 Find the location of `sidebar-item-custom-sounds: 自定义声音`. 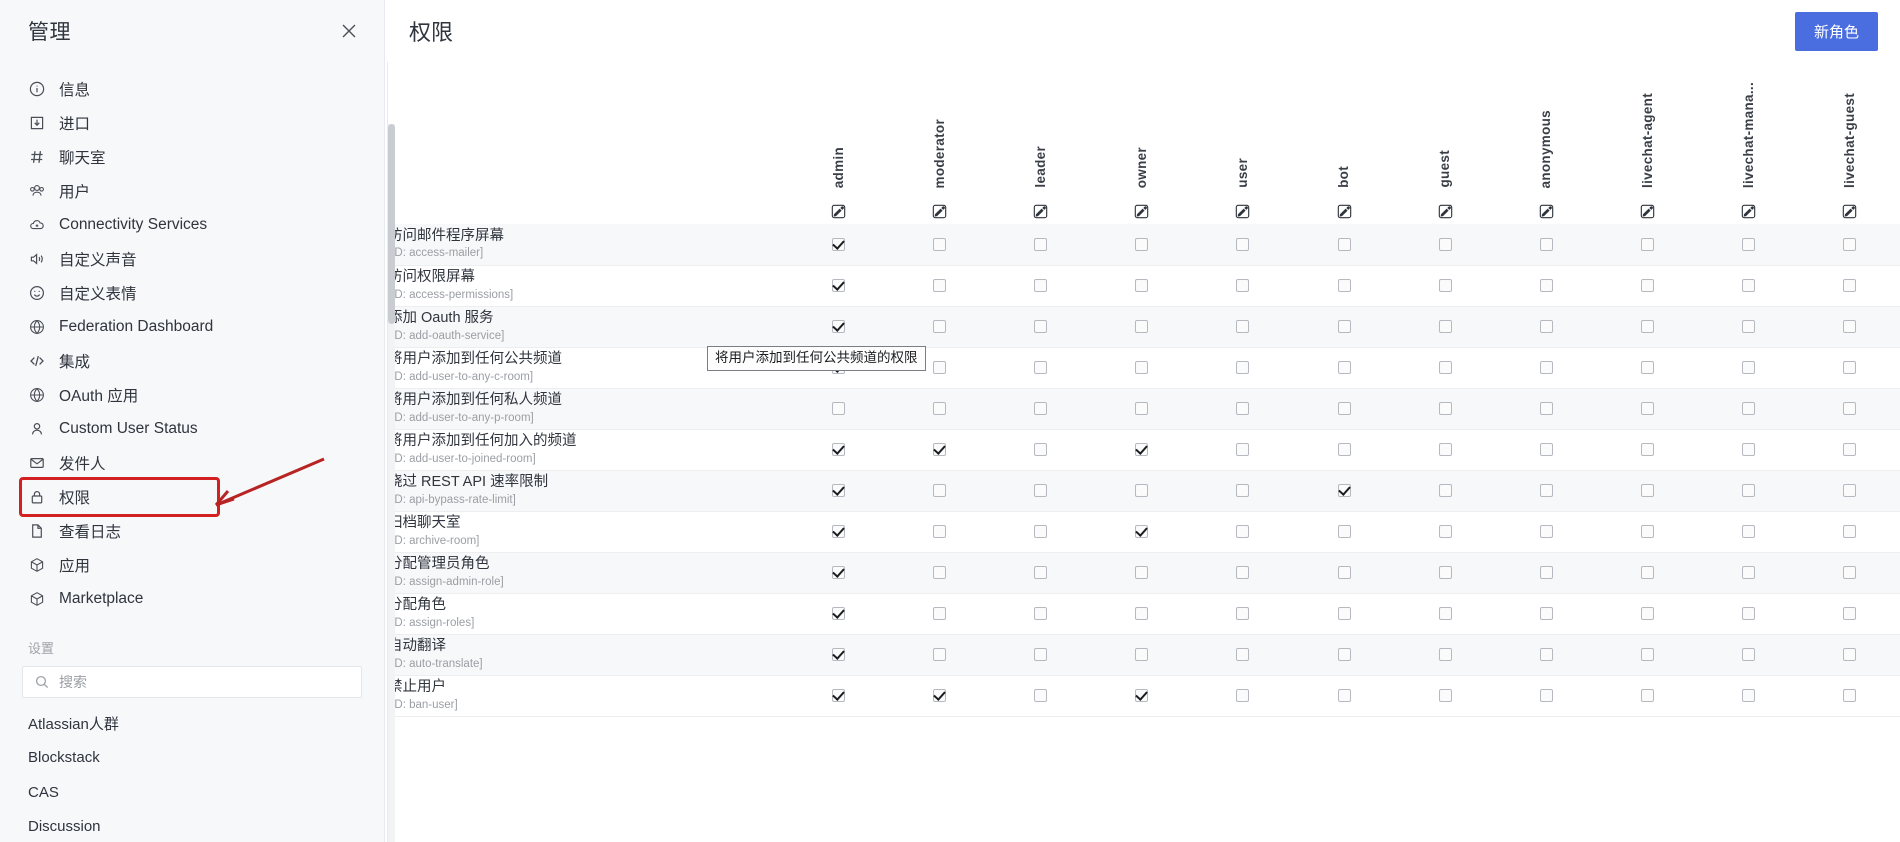

sidebar-item-custom-sounds: 自定义声音 is located at coordinates (192, 259).